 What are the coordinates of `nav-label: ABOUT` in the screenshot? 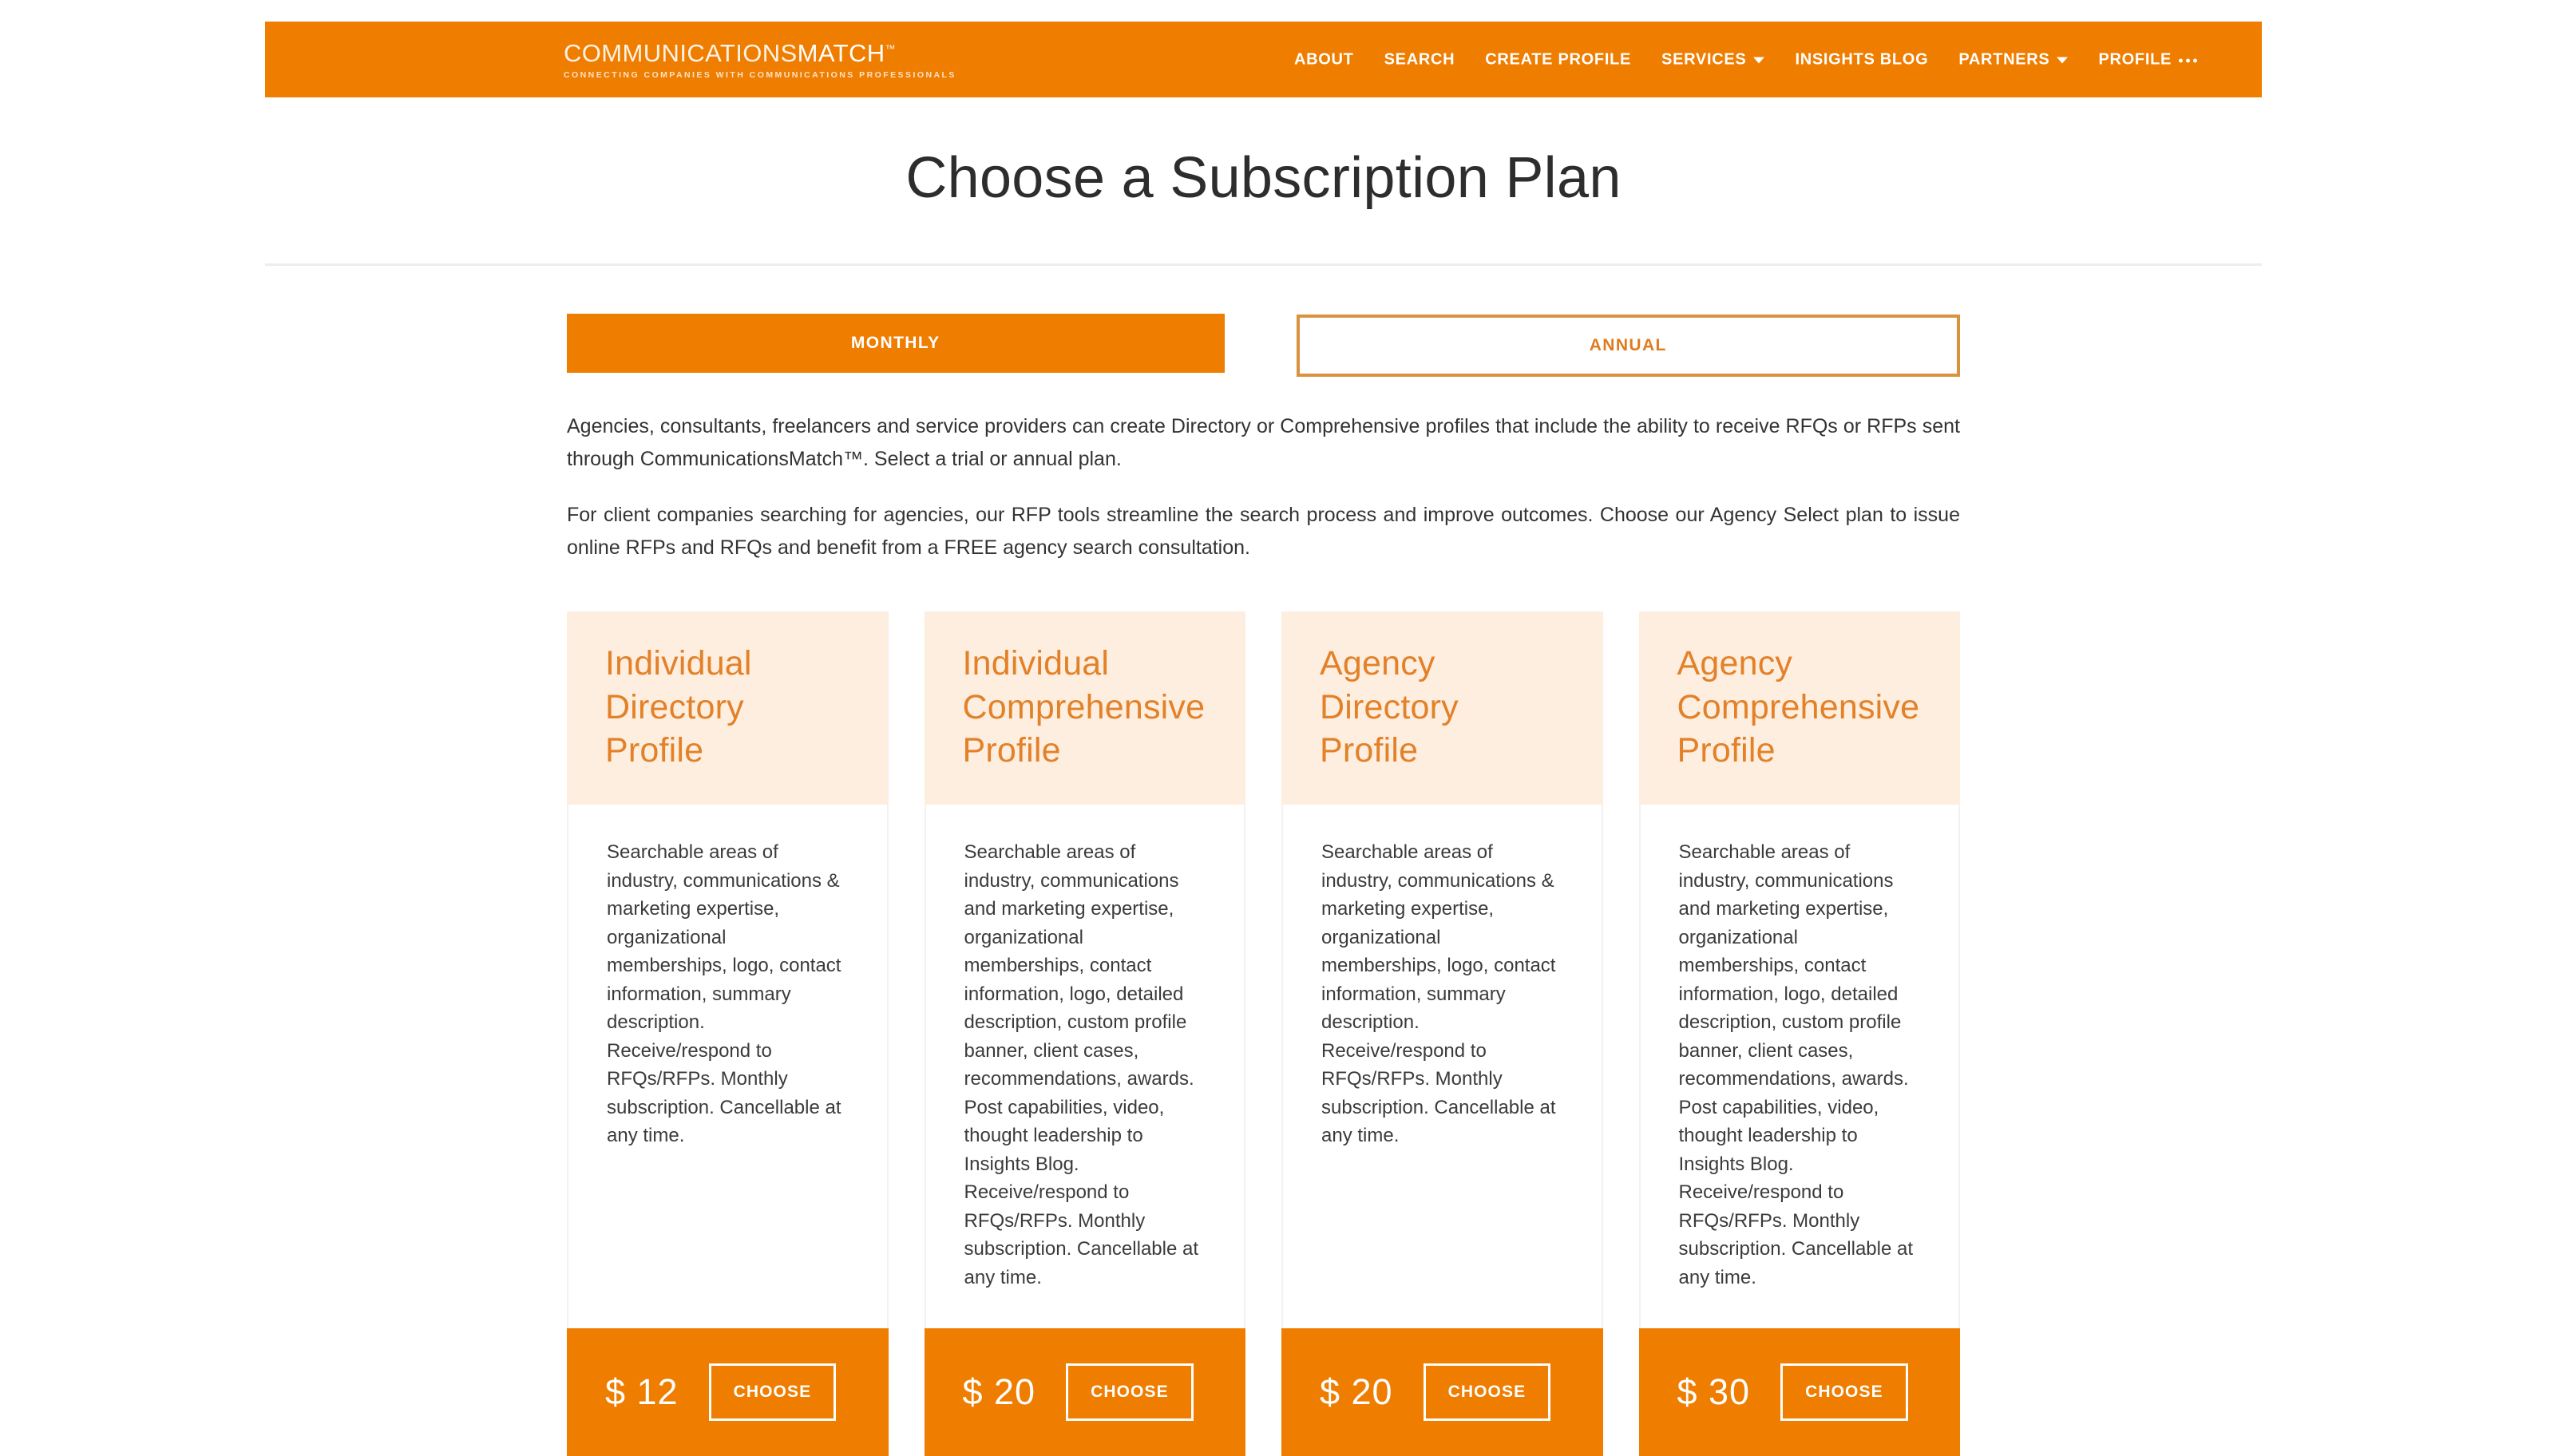 It's located at (1324, 59).